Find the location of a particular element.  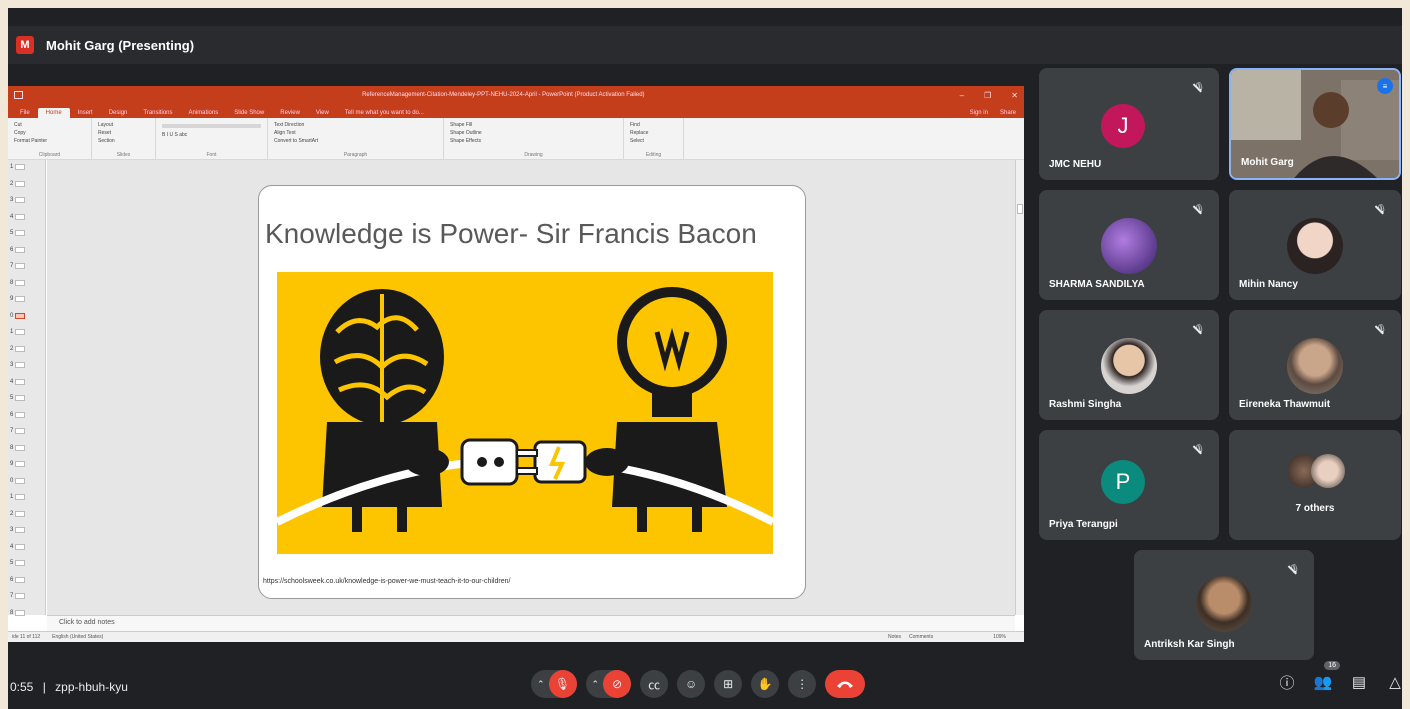

participant-tile: J 🎙 JMC NEHU is located at coordinates (1129, 124).